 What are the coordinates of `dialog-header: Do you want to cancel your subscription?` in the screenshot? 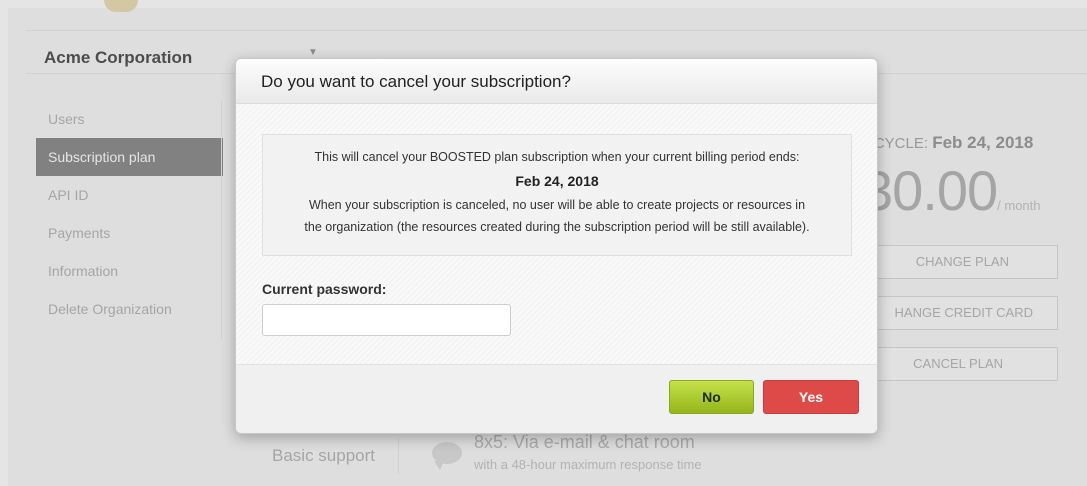 It's located at (556, 81).